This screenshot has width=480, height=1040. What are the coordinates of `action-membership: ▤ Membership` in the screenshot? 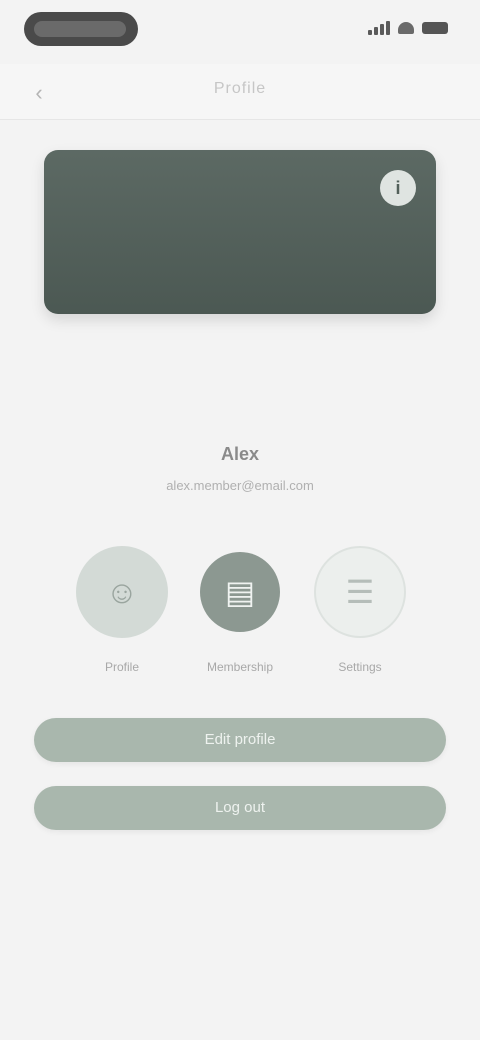 It's located at (240, 616).